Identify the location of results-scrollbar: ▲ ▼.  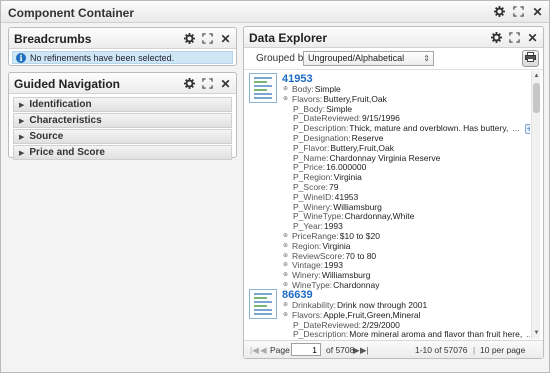
(535, 205).